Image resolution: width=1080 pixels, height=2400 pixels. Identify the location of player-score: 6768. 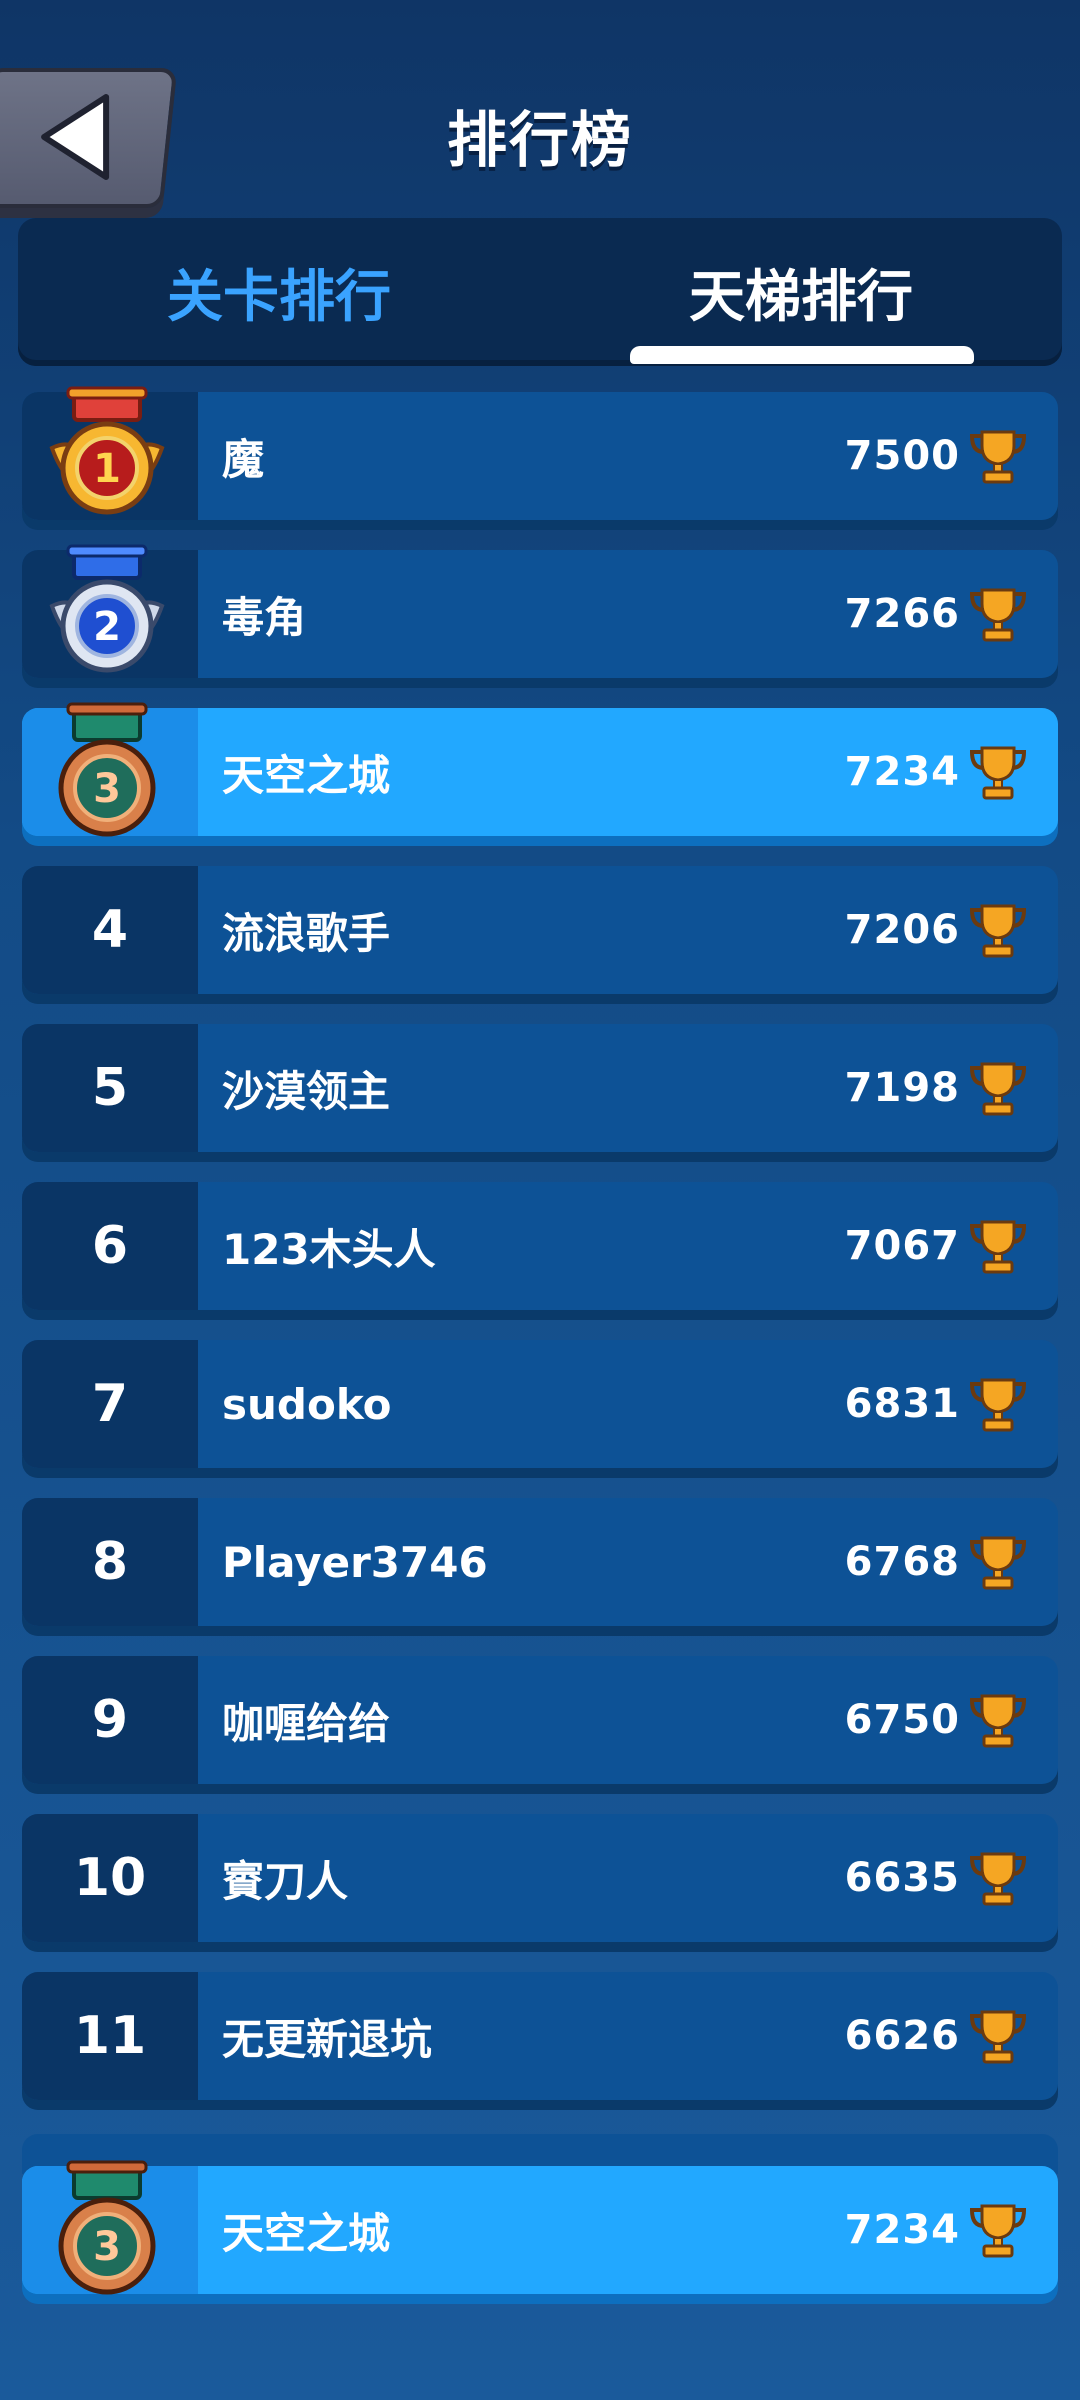
(902, 1562).